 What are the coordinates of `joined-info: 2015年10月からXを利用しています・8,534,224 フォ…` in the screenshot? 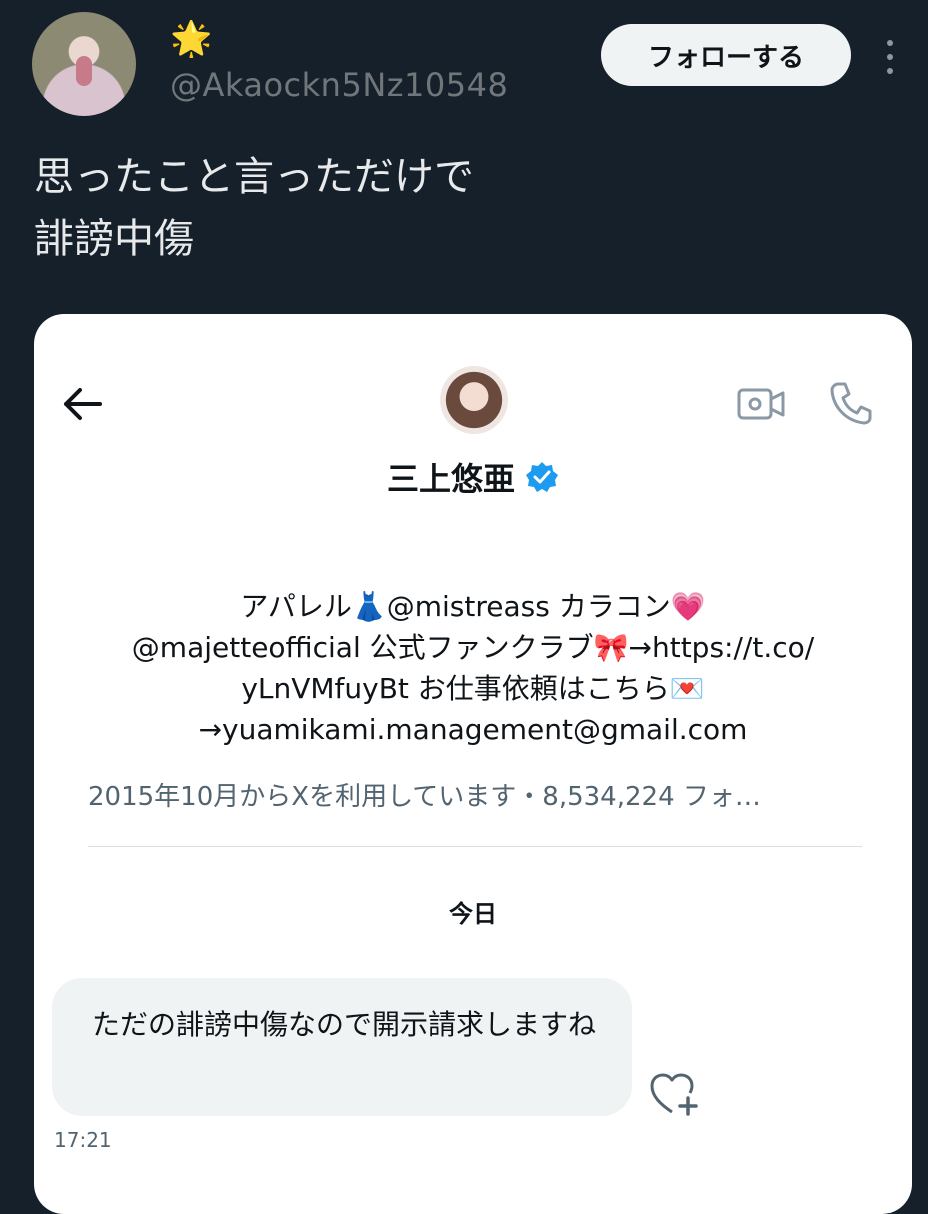 It's located at (424, 797).